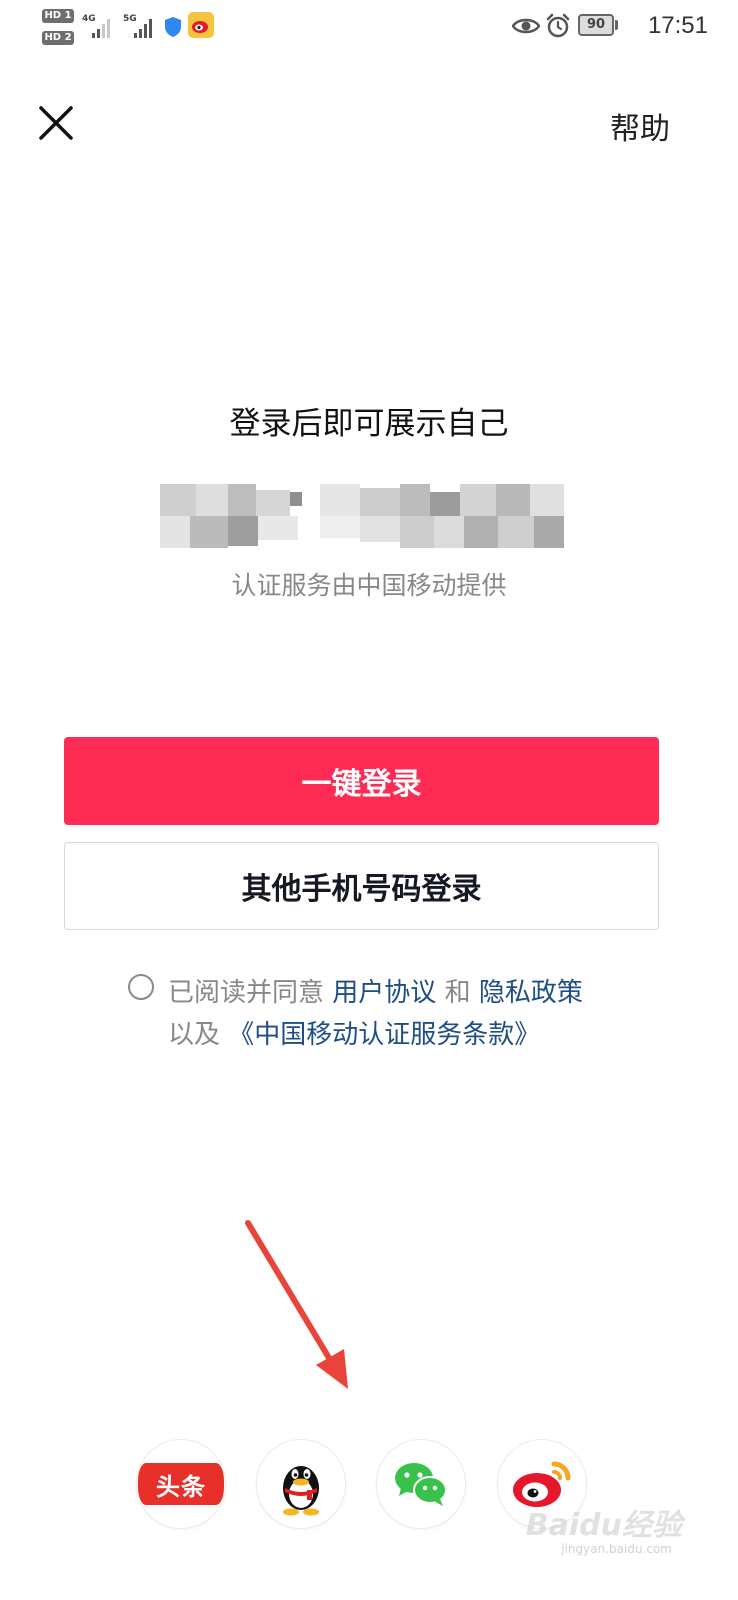  I want to click on battery-icon: 90, so click(596, 25).